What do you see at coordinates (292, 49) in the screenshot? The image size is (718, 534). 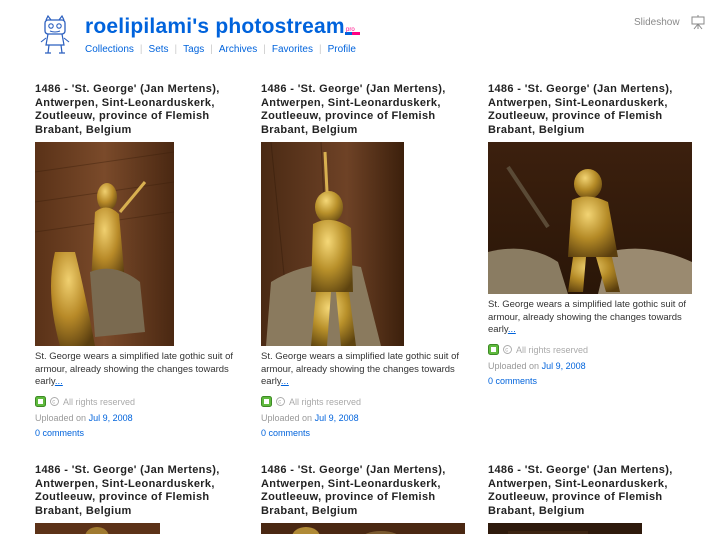 I see `nav-favorites: Favorites` at bounding box center [292, 49].